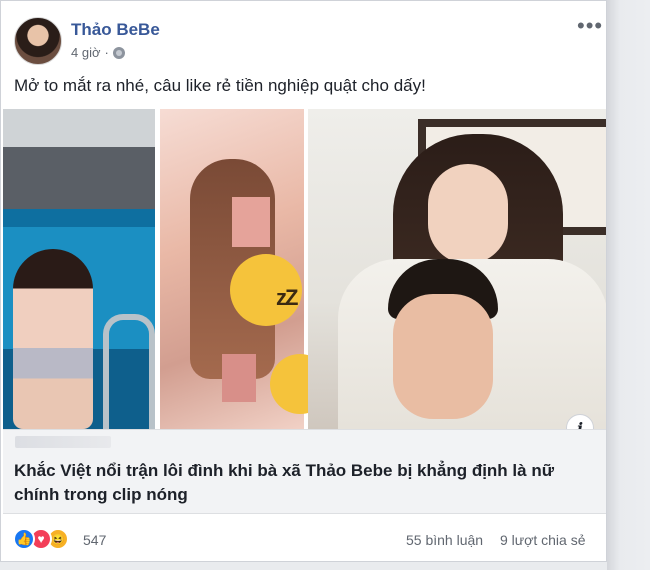  I want to click on author-name: Thảo BeBe, so click(115, 30).